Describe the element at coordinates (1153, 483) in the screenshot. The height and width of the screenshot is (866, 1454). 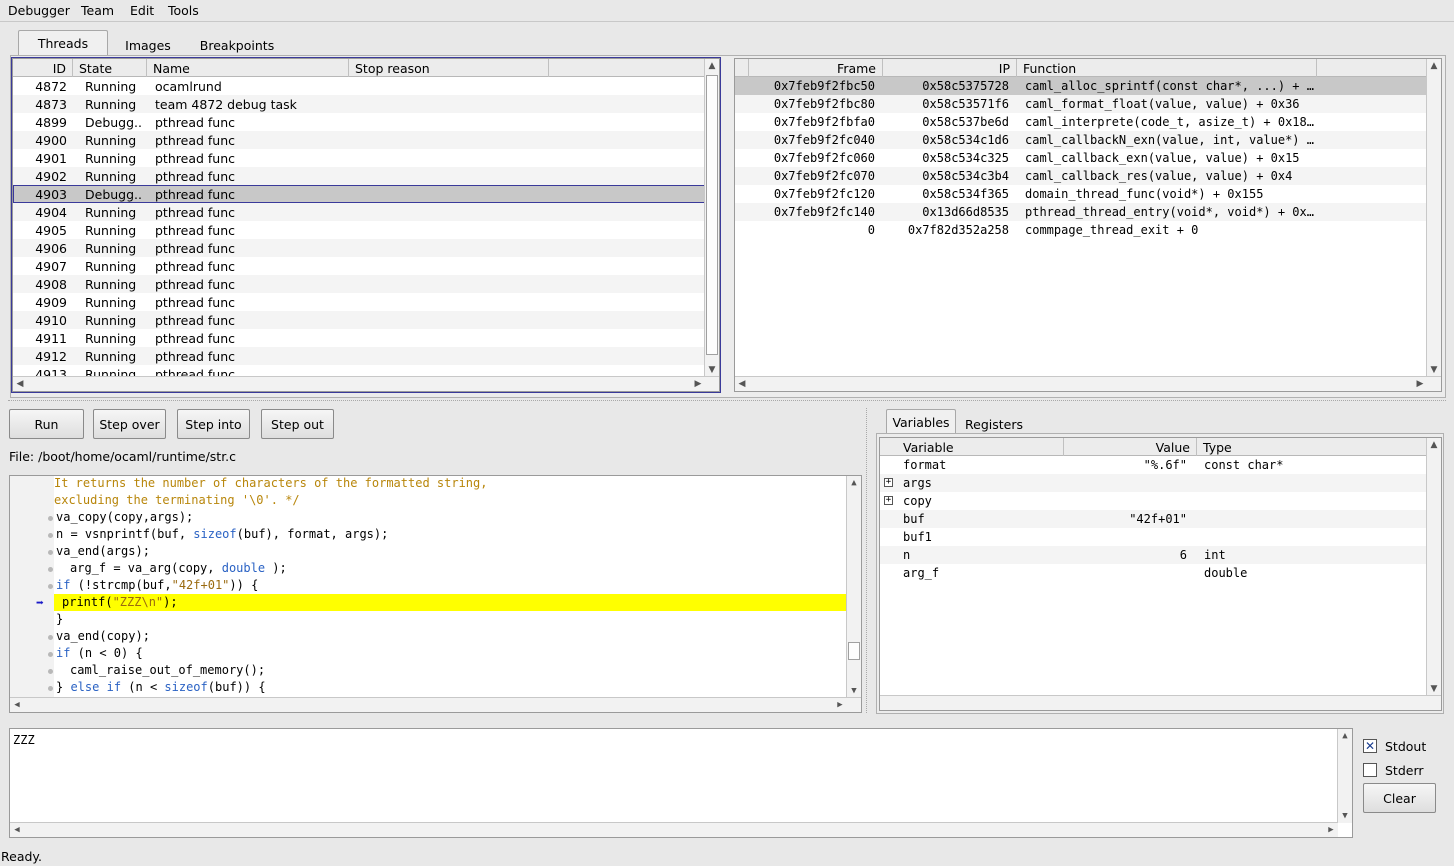
I see `variable-row: + args` at that location.